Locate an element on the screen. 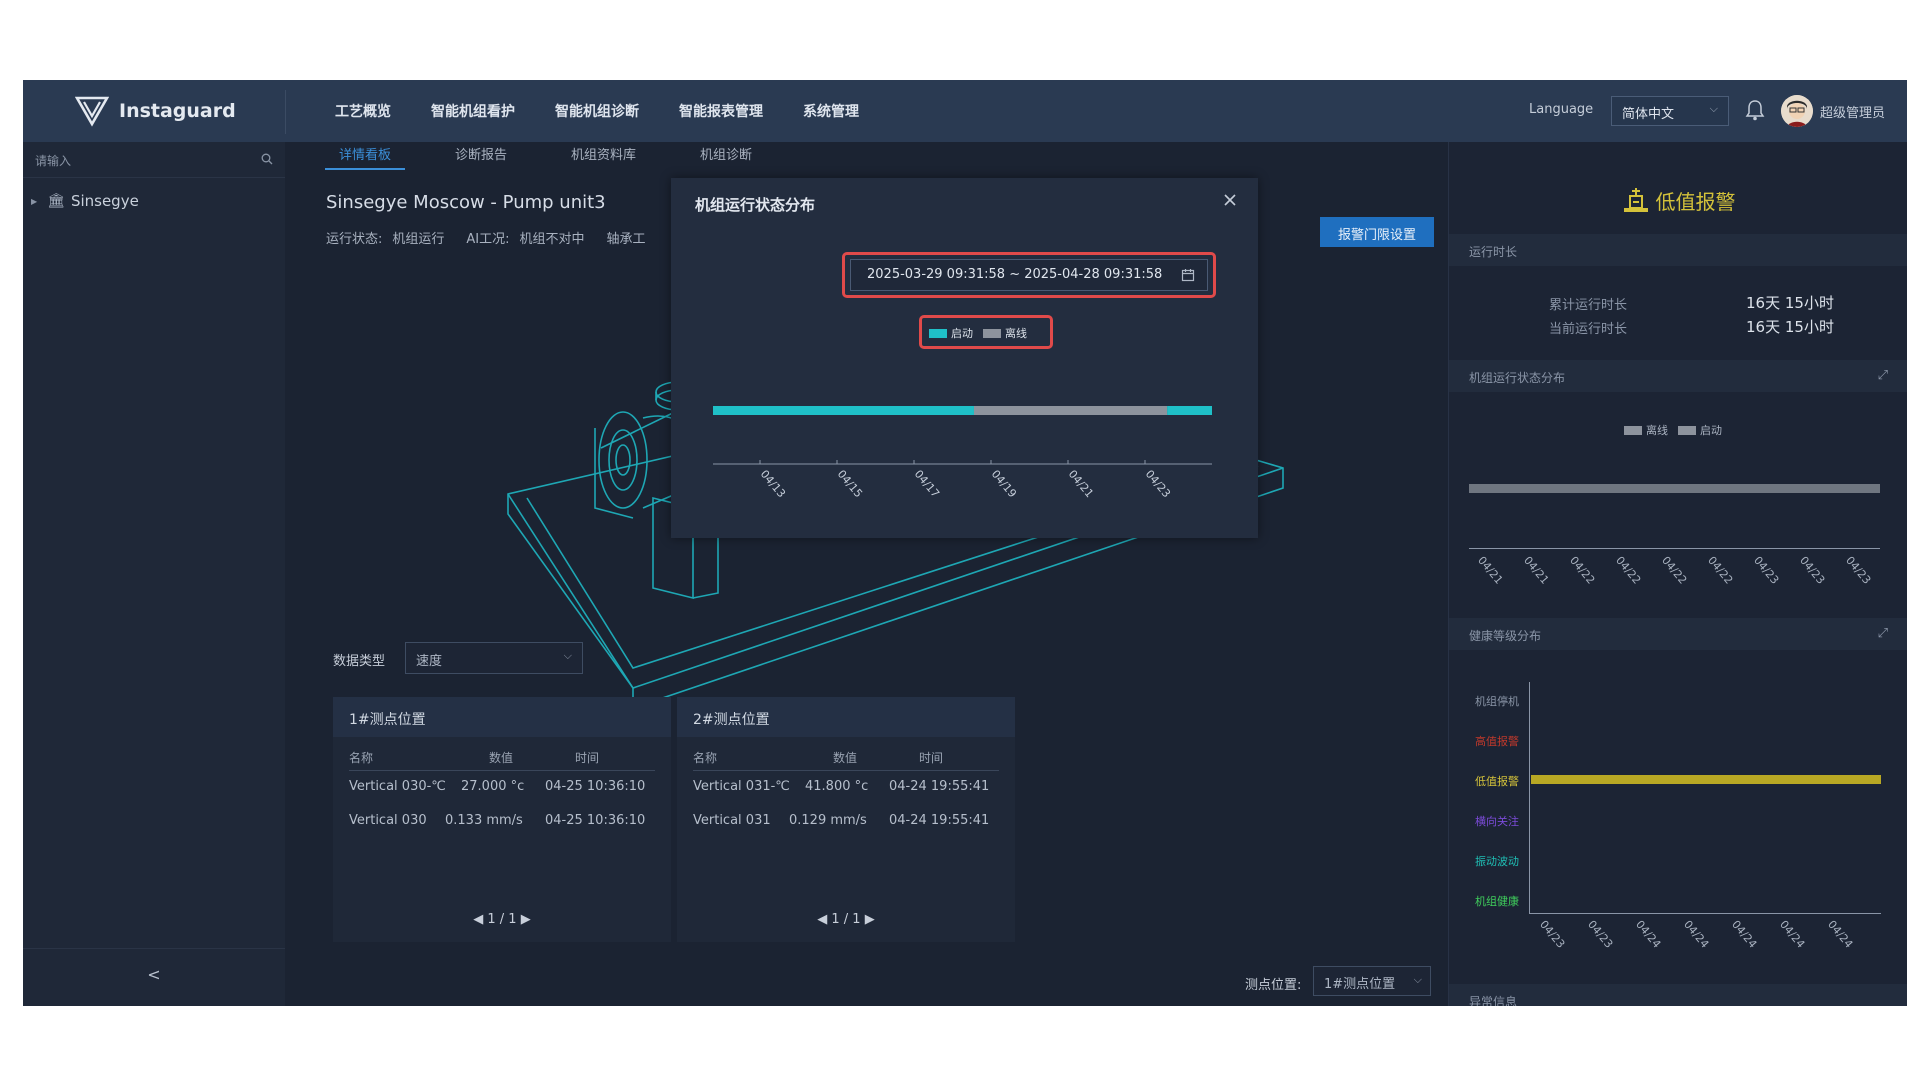 The height and width of the screenshot is (1080, 1920). status-section-header: 机组运行状态分布 ⤢ is located at coordinates (1678, 376).